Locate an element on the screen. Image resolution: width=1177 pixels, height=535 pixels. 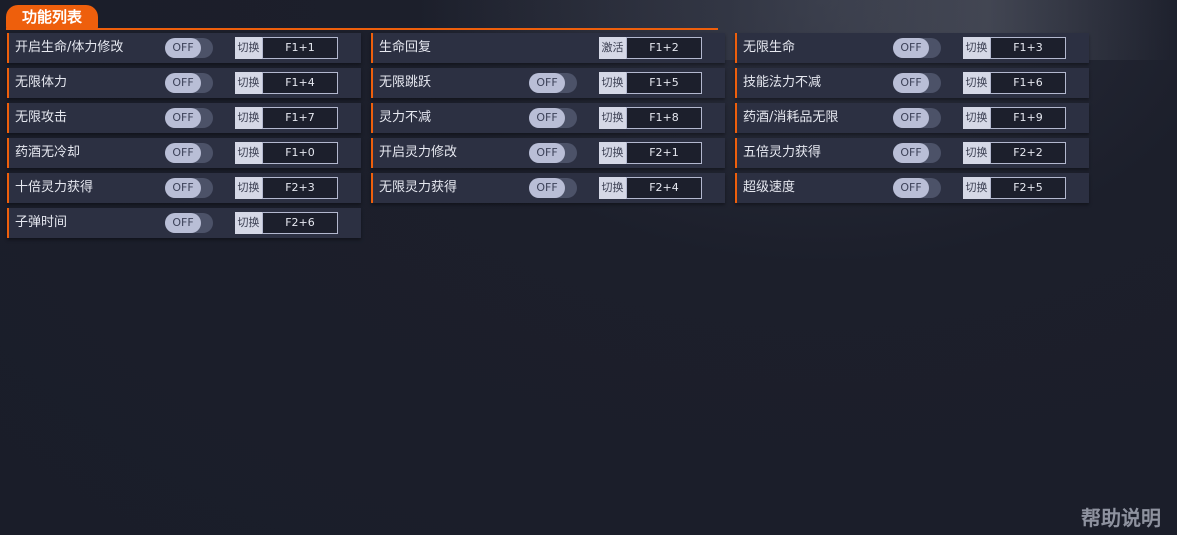
hotkey-field: F1+5 is located at coordinates (664, 83).